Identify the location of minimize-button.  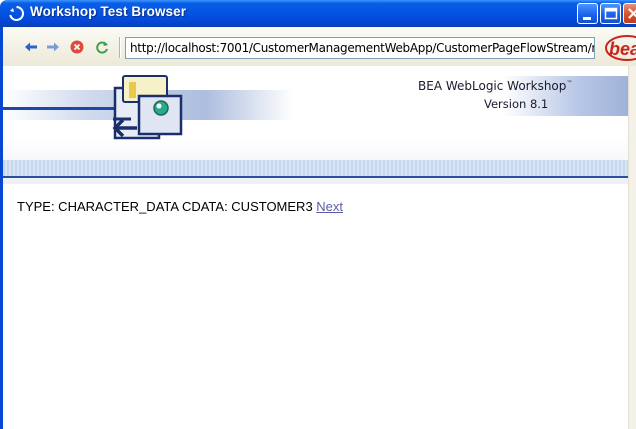
(587, 13).